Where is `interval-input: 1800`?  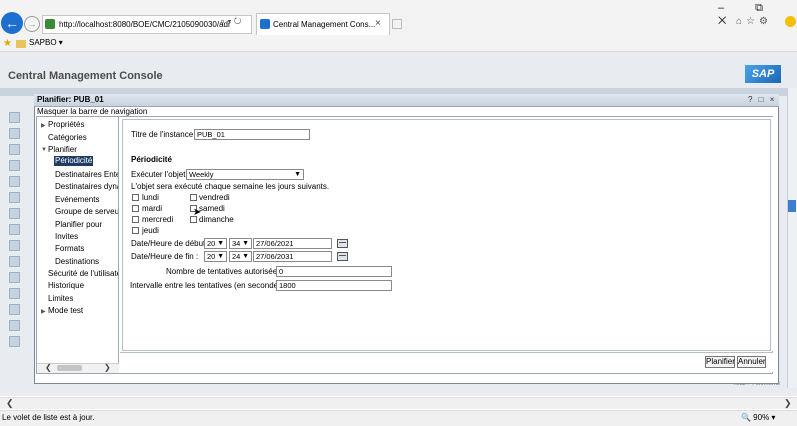
interval-input: 1800 is located at coordinates (334, 285).